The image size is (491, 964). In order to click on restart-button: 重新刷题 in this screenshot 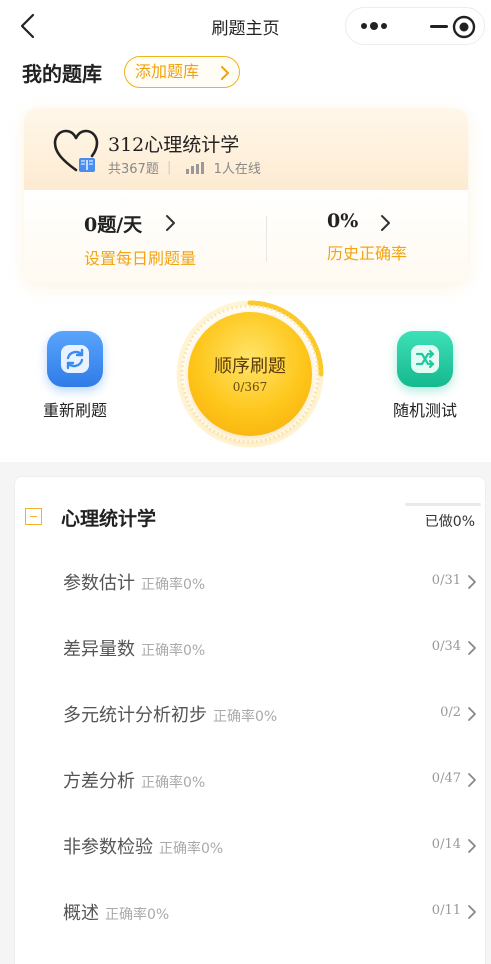, I will do `click(75, 376)`.